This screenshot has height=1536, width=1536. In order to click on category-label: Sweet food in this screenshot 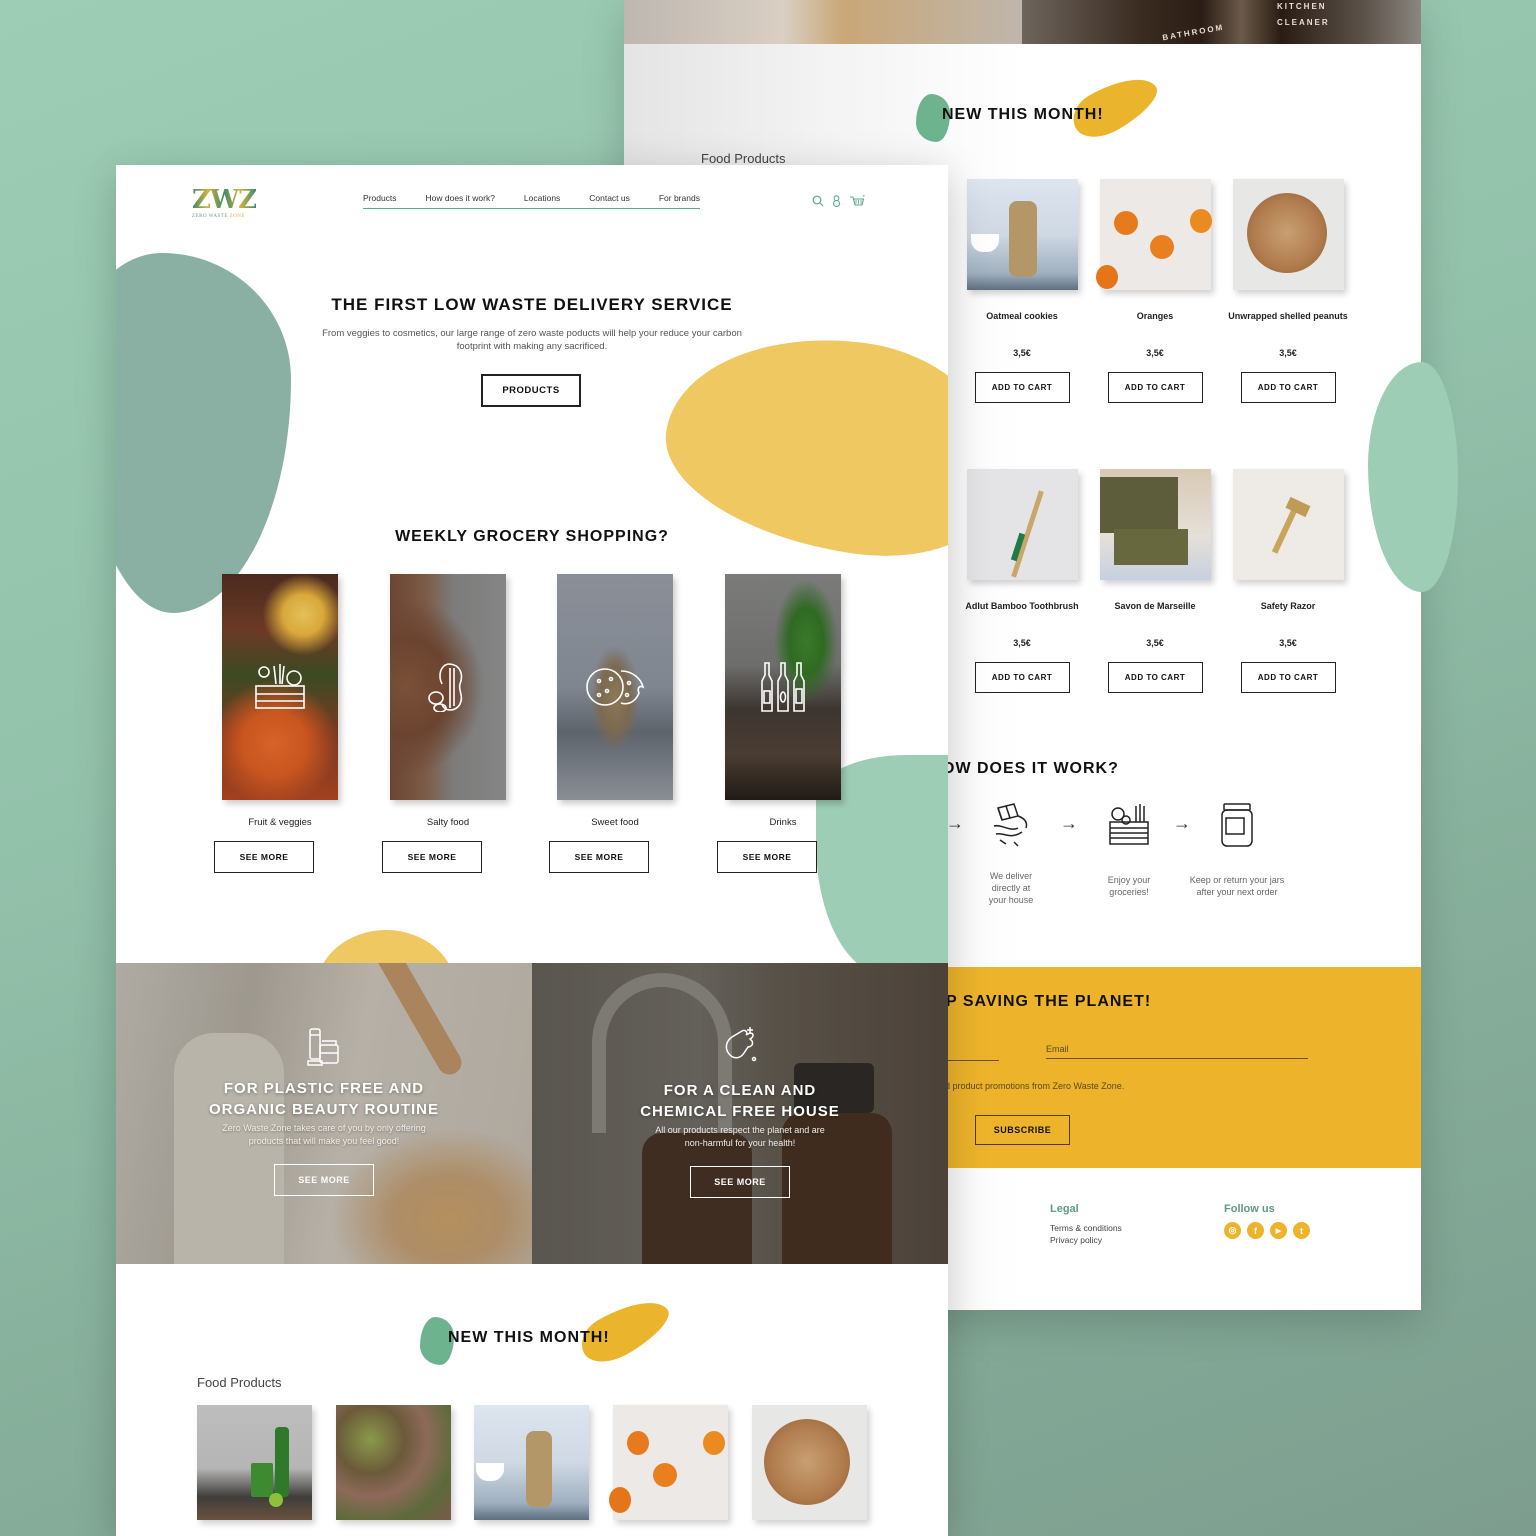, I will do `click(615, 822)`.